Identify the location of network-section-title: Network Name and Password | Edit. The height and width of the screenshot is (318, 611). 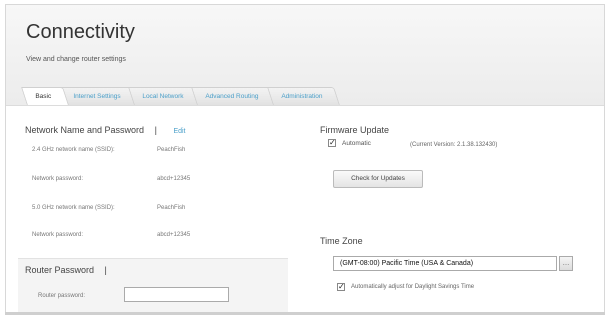
(105, 130).